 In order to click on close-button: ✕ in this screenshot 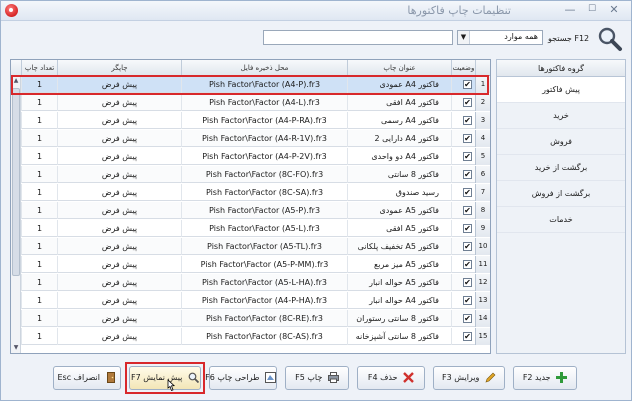, I will do `click(614, 10)`.